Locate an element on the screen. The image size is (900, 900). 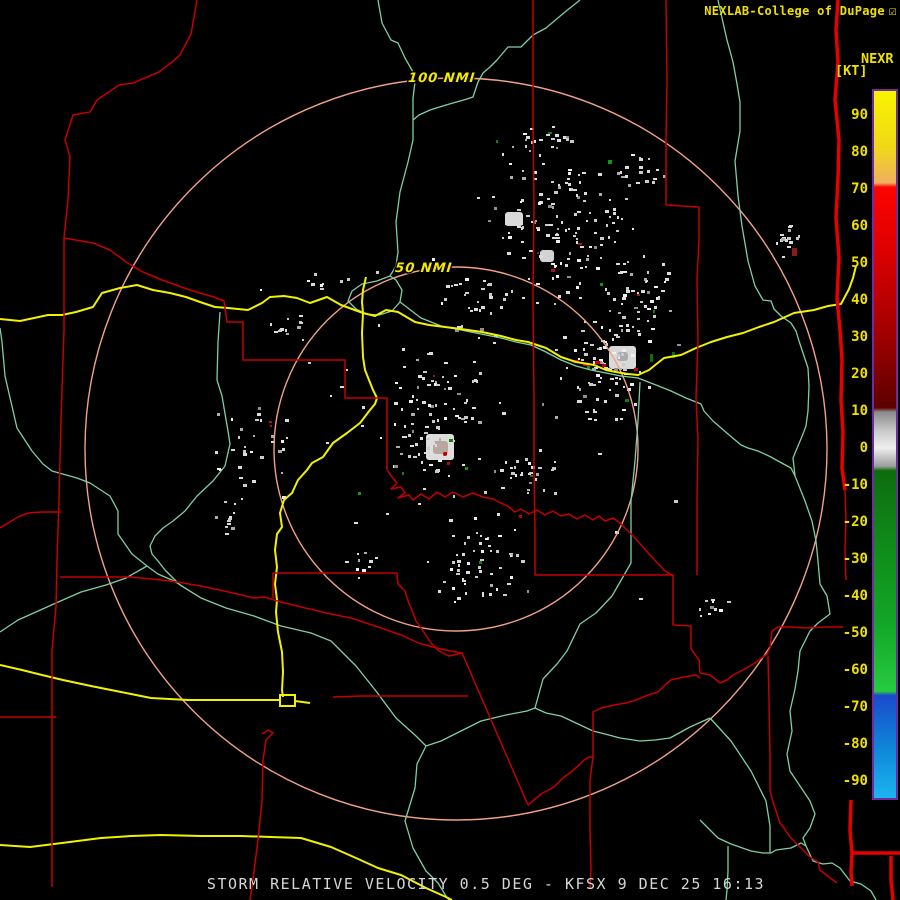
colorbar-tick: 20 is located at coordinates (859, 374).